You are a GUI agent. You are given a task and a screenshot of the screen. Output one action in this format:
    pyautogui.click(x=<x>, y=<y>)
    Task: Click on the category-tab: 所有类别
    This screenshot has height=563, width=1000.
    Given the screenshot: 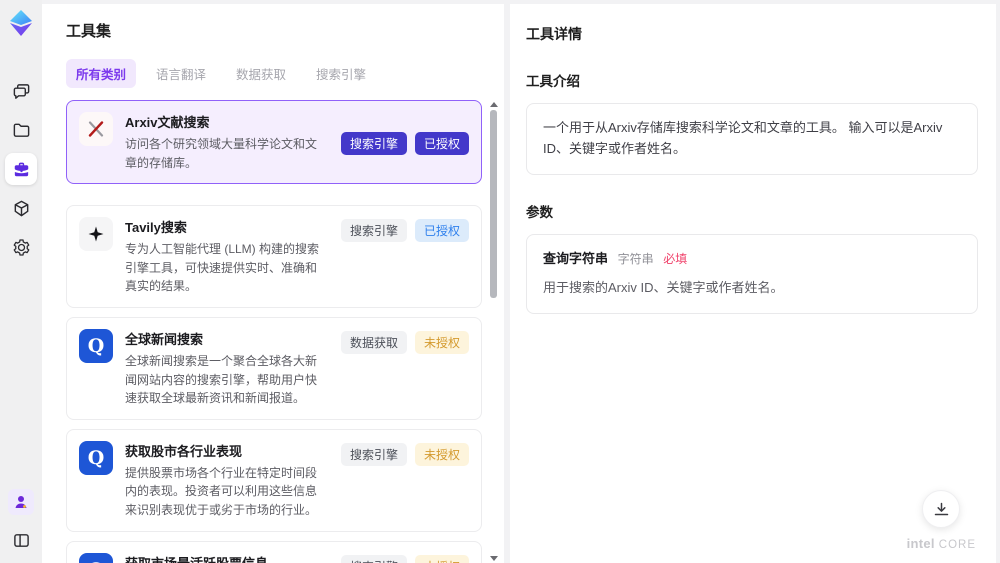 What is the action you would take?
    pyautogui.click(x=101, y=73)
    